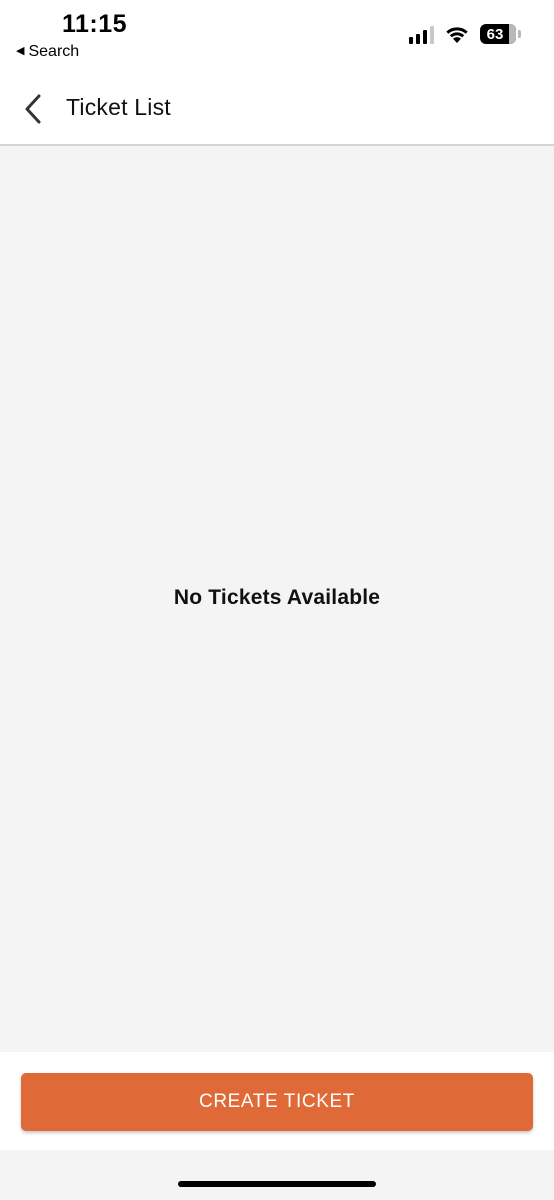 This screenshot has width=554, height=1200. I want to click on triangle-left-icon: ◀, so click(20, 50).